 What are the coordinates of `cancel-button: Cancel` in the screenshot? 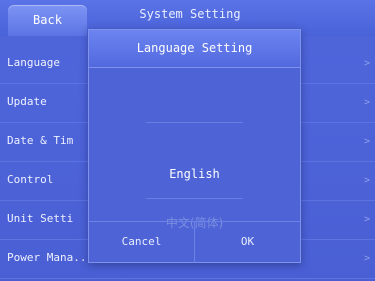 It's located at (142, 242).